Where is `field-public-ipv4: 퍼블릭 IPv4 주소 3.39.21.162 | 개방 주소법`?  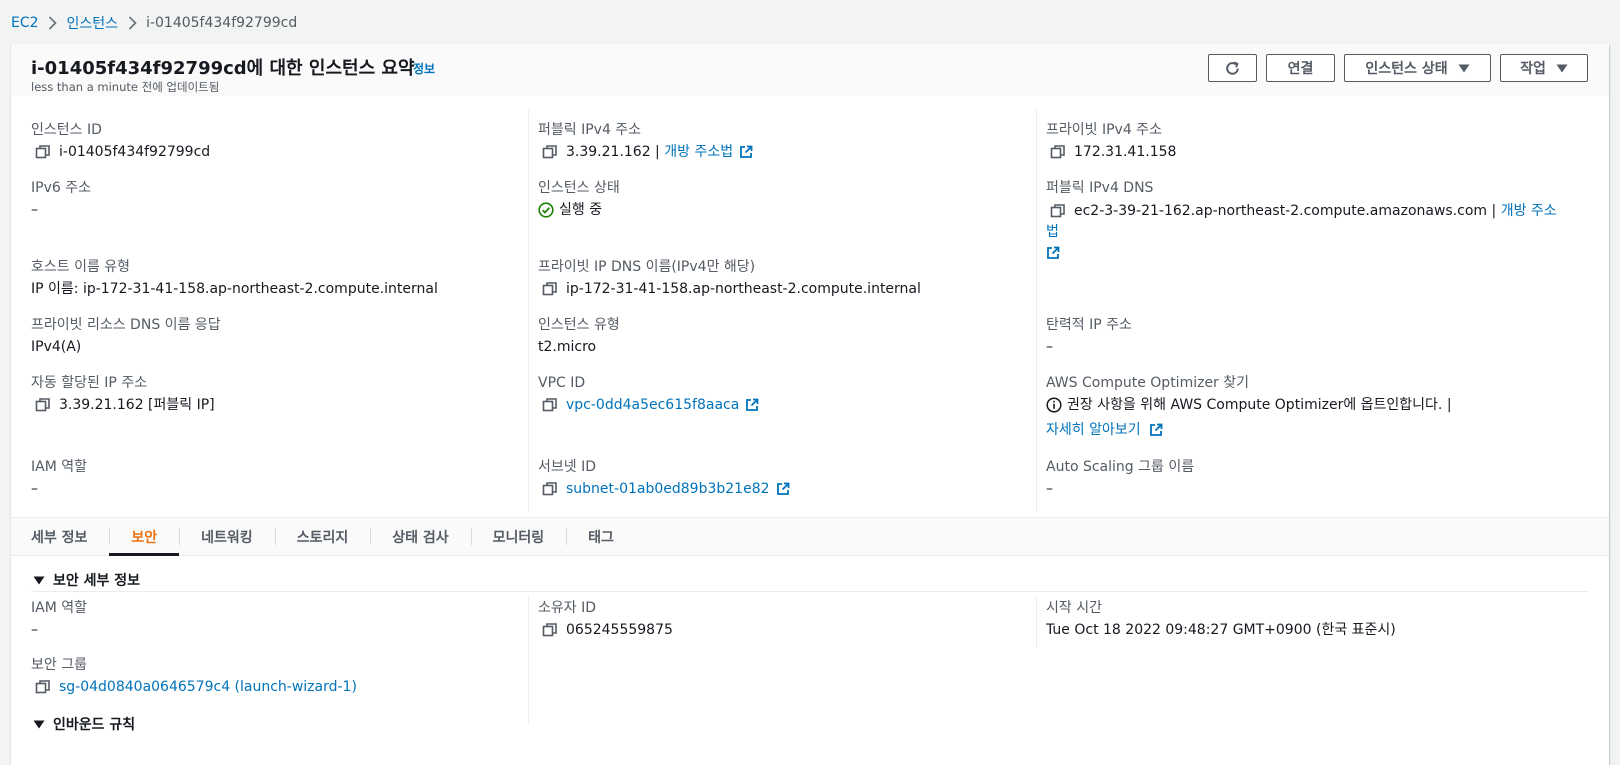 field-public-ipv4: 퍼블릭 IPv4 주소 3.39.21.162 | 개방 주소법 is located at coordinates (645, 141).